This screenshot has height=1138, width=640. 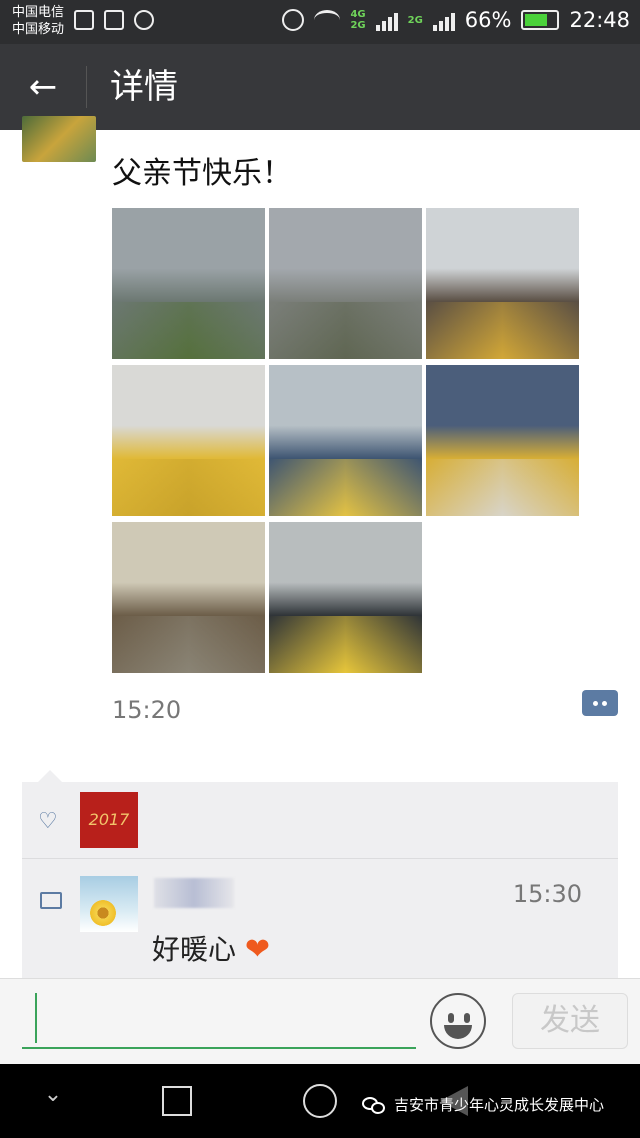 I want to click on reply-input, so click(x=219, y=1020).